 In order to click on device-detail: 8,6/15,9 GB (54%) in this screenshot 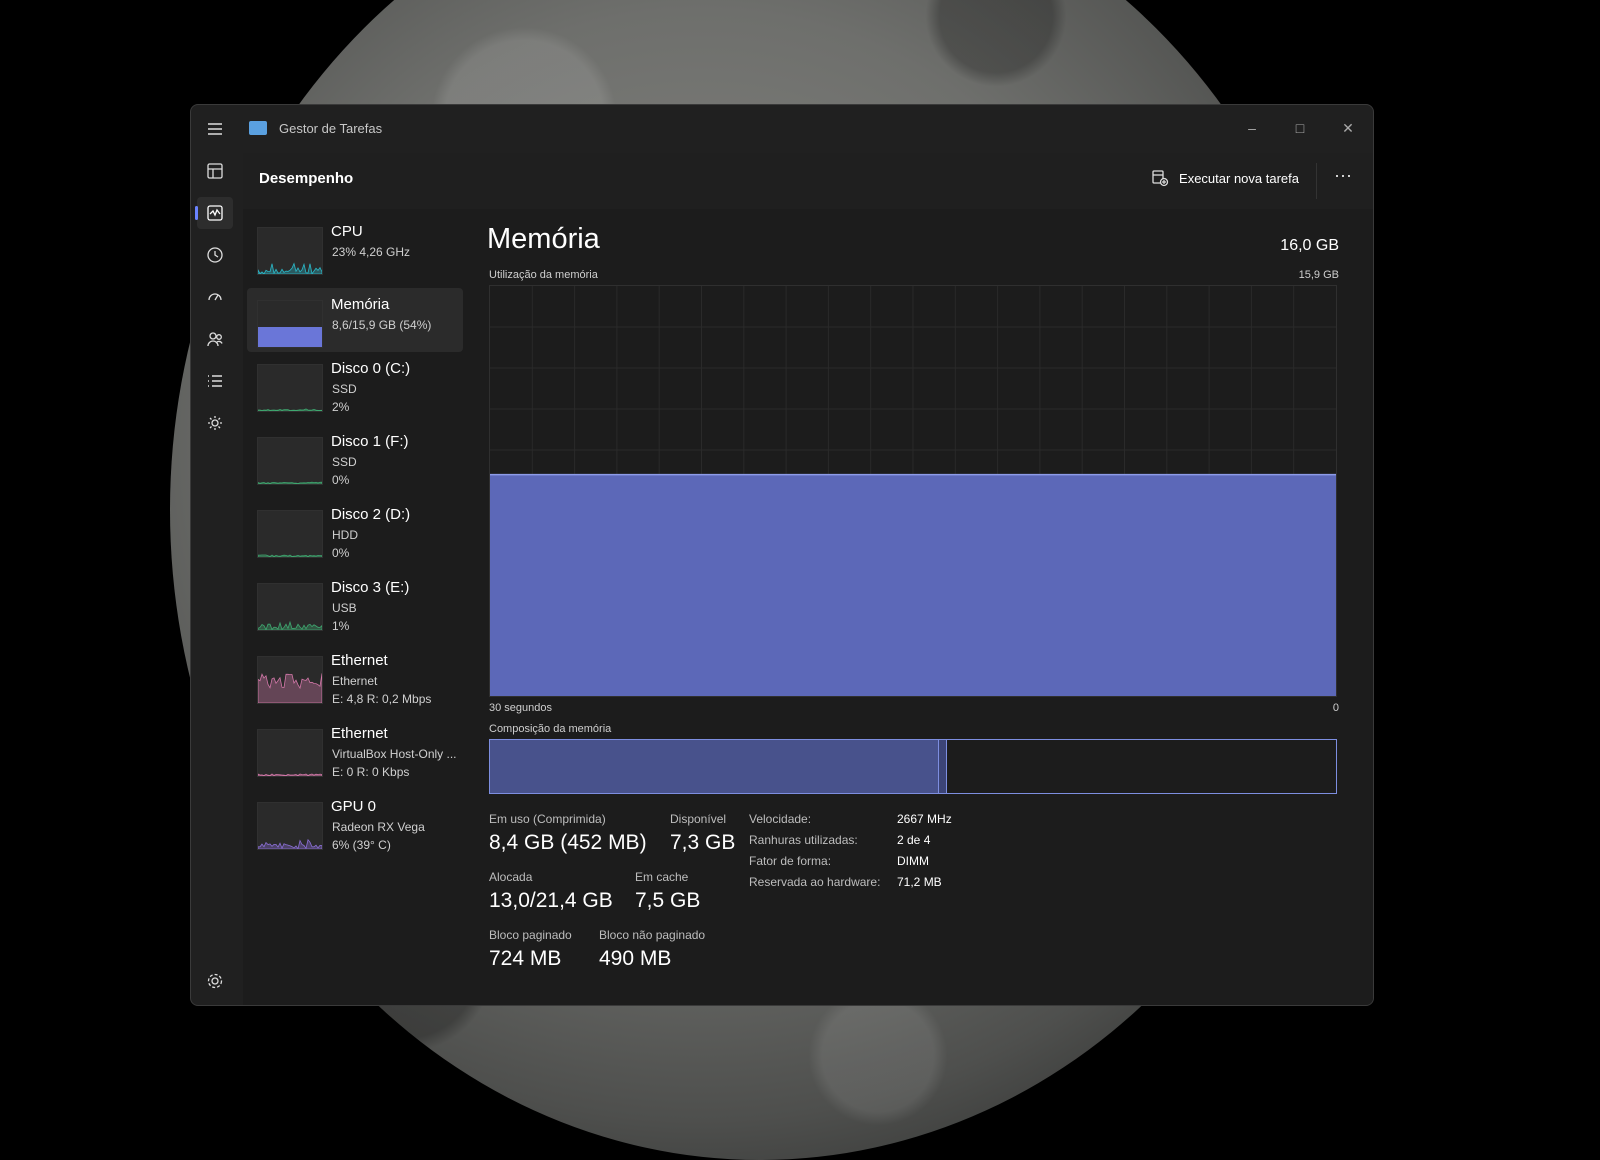, I will do `click(382, 325)`.